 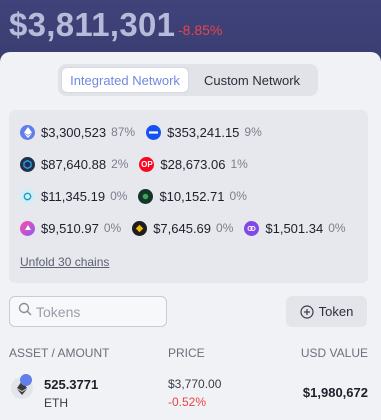 I want to click on blast-icon, so click(x=27, y=228).